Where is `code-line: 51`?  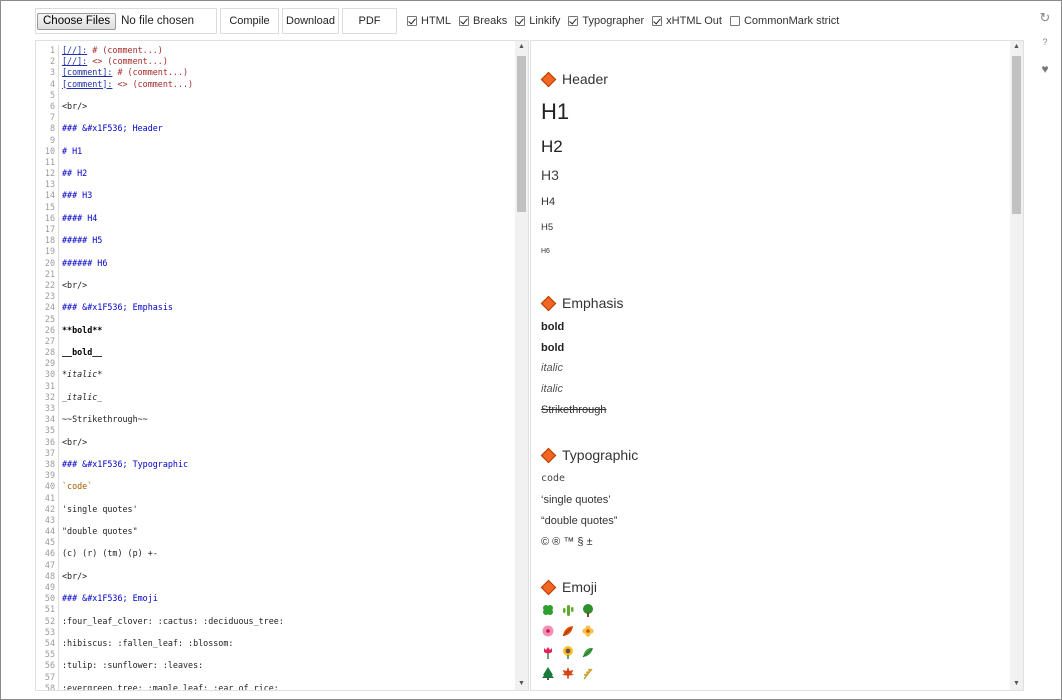
code-line: 51 is located at coordinates (275, 610).